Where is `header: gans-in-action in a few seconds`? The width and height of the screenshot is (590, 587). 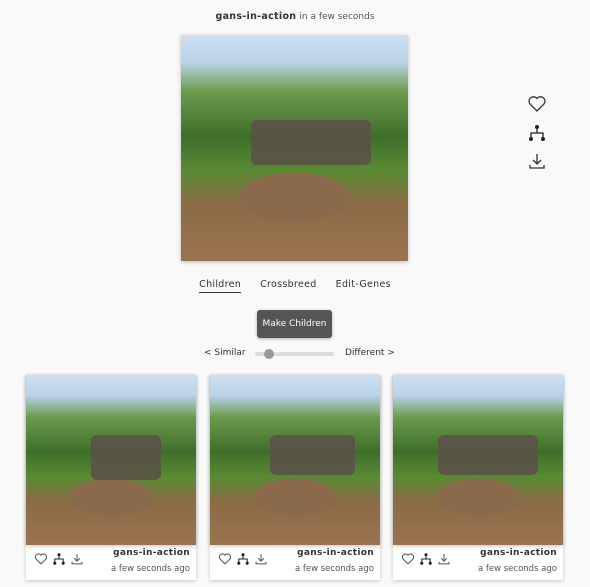
header: gans-in-action in a few seconds is located at coordinates (295, 16).